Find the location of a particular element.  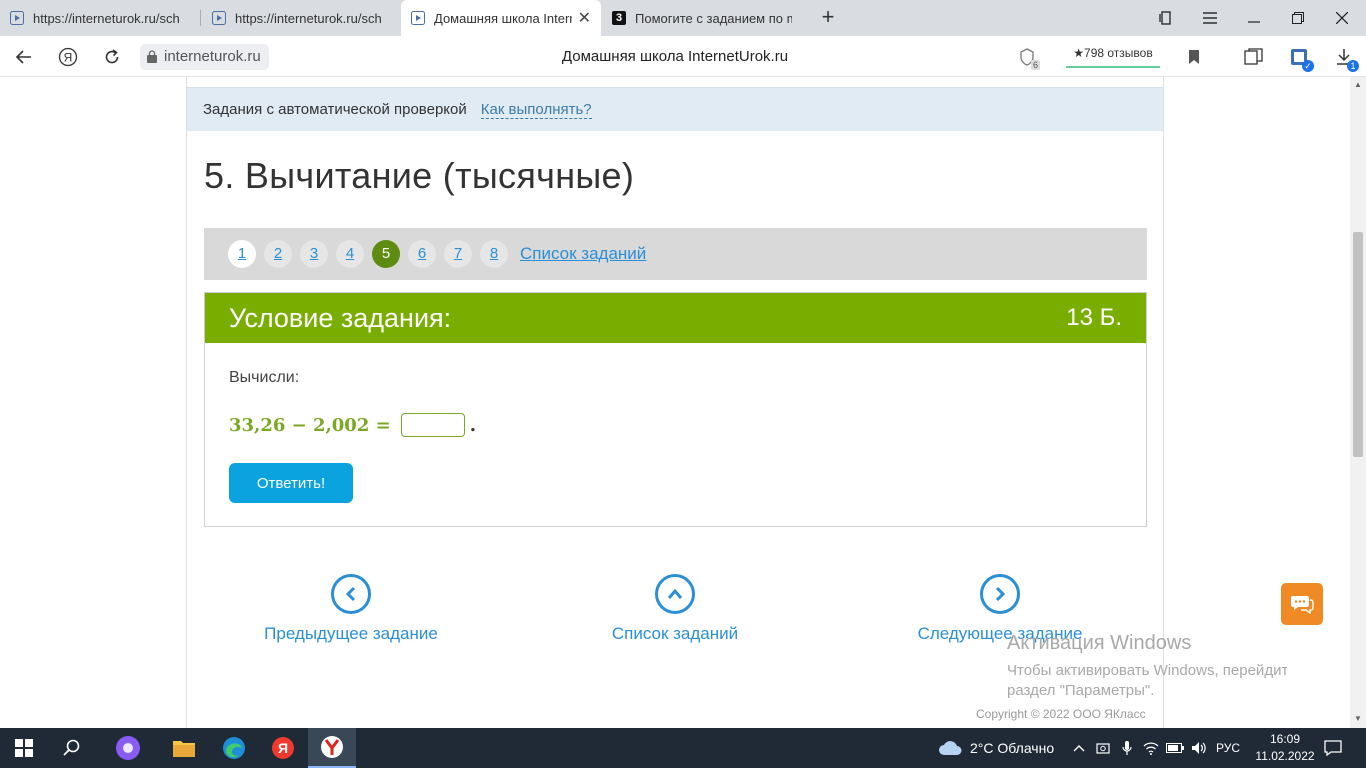

notifications-icon is located at coordinates (1333, 748).